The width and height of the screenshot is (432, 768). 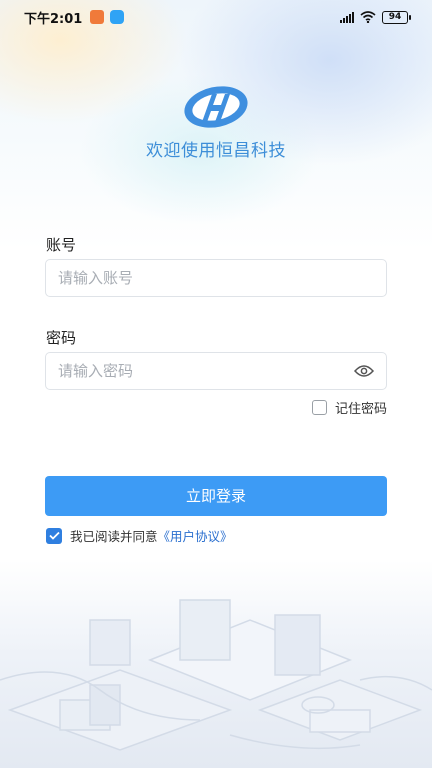 I want to click on password-input, so click(x=206, y=371).